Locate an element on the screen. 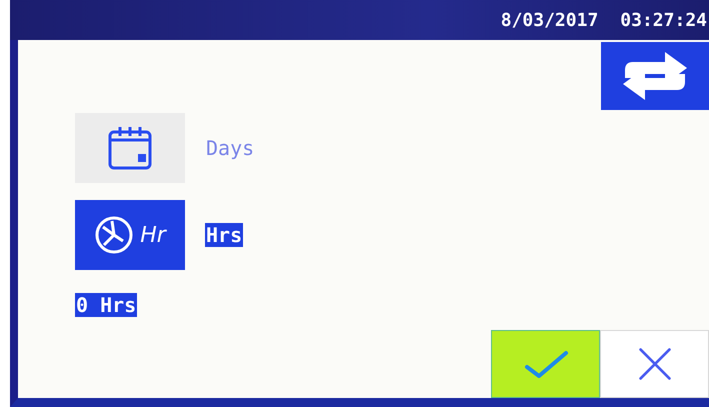  unit-label: Days is located at coordinates (230, 148).